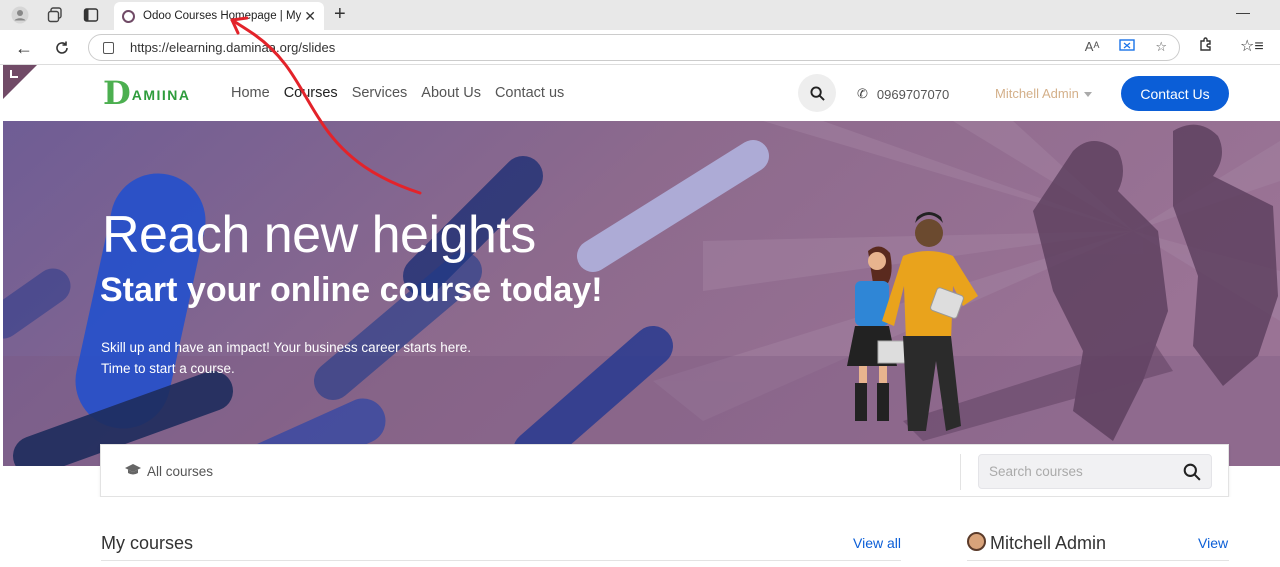 The image size is (1280, 567). Describe the element at coordinates (640, 532) in the screenshot. I see `content-area: My courses View all Mitchell Admin View` at that location.